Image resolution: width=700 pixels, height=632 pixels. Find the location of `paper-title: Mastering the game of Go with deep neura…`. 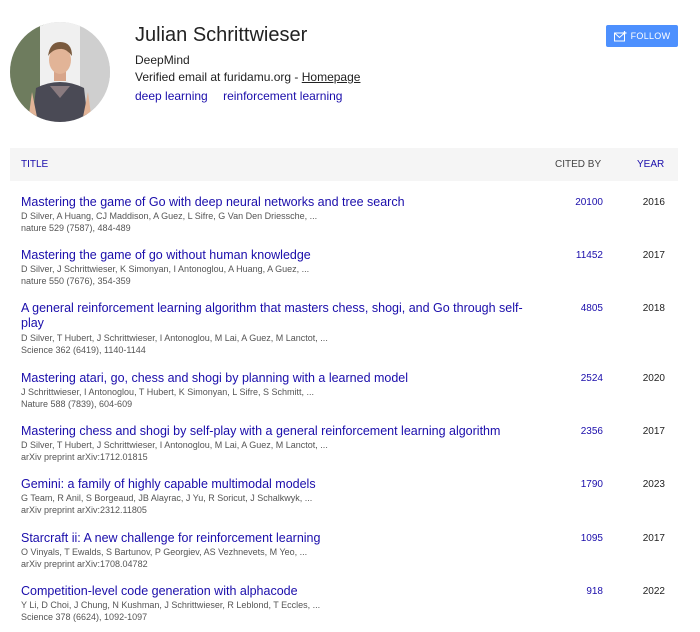

paper-title: Mastering the game of Go with deep neura… is located at coordinates (281, 202).